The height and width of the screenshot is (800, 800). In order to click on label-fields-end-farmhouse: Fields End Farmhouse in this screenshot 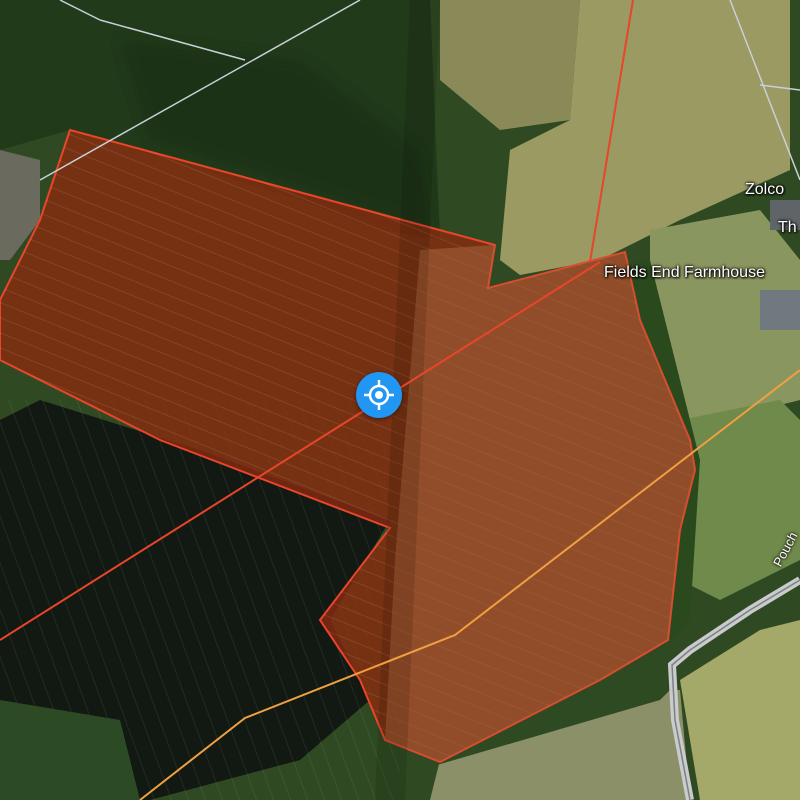, I will do `click(684, 272)`.